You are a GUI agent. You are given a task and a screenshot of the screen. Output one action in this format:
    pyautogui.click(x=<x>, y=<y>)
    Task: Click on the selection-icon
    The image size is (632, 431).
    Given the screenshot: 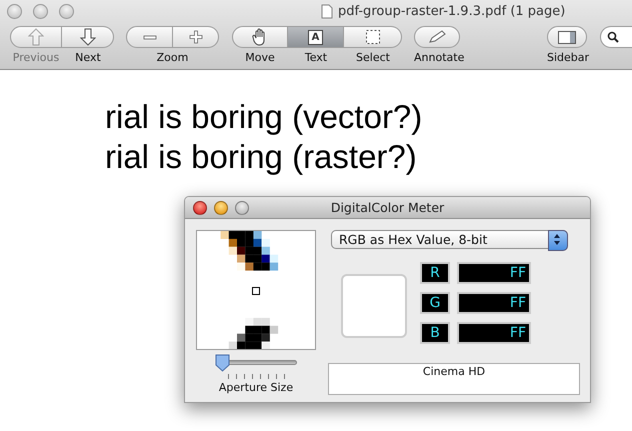 What is the action you would take?
    pyautogui.click(x=372, y=37)
    